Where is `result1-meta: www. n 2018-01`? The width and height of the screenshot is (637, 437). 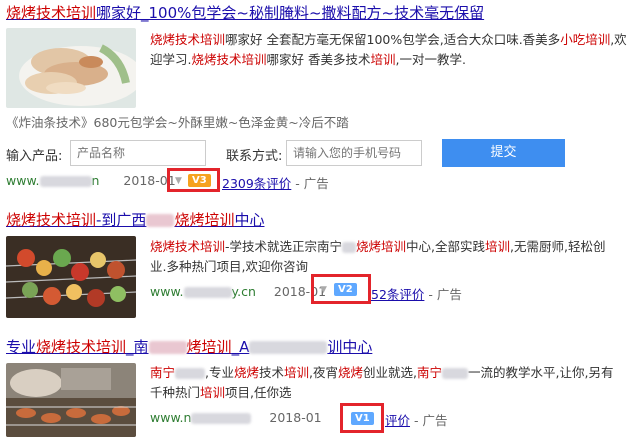 result1-meta: www. n 2018-01 is located at coordinates (91, 180).